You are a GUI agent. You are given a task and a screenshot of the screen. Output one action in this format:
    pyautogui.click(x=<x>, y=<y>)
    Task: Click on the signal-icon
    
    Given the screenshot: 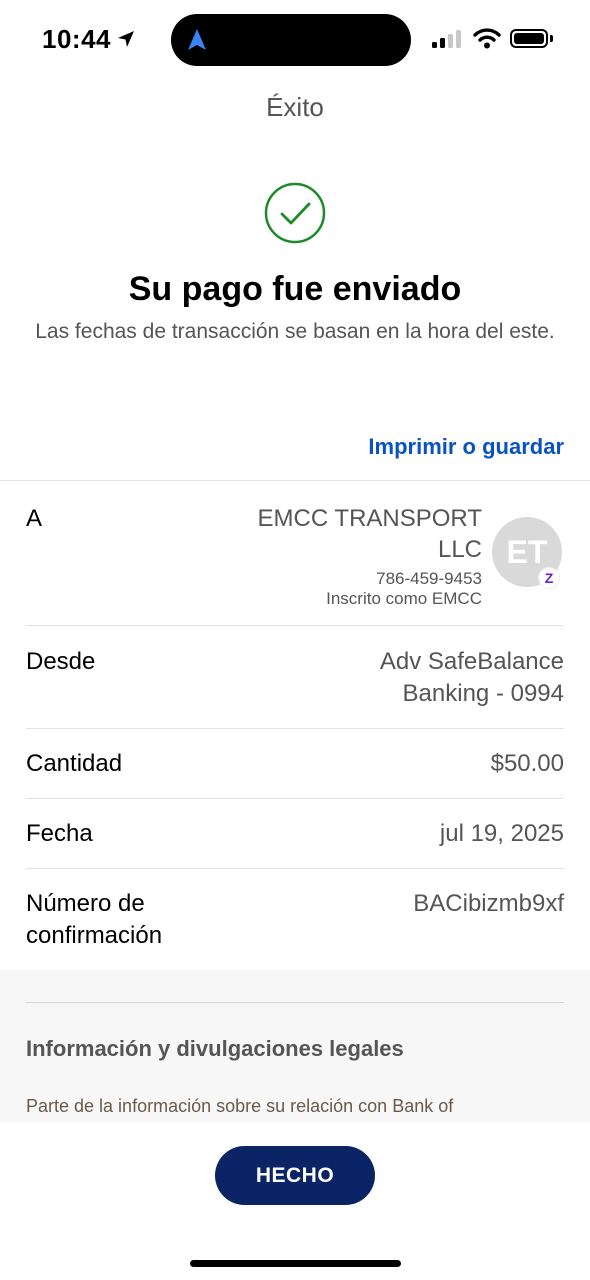 What is the action you would take?
    pyautogui.click(x=446, y=39)
    